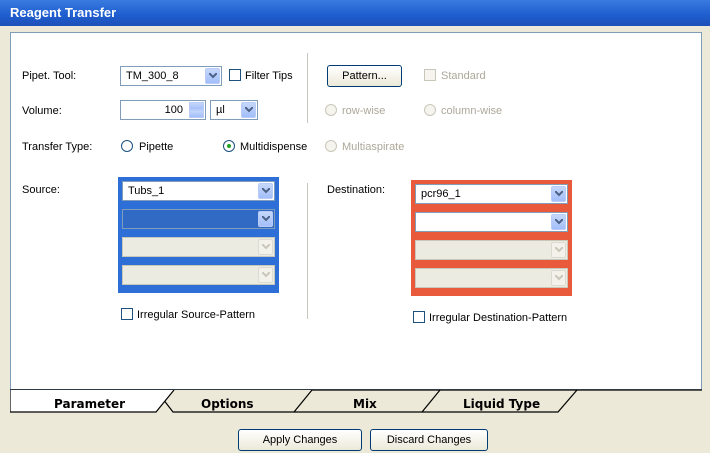 The width and height of the screenshot is (710, 453). I want to click on source-group: Tubs_1, so click(198, 235).